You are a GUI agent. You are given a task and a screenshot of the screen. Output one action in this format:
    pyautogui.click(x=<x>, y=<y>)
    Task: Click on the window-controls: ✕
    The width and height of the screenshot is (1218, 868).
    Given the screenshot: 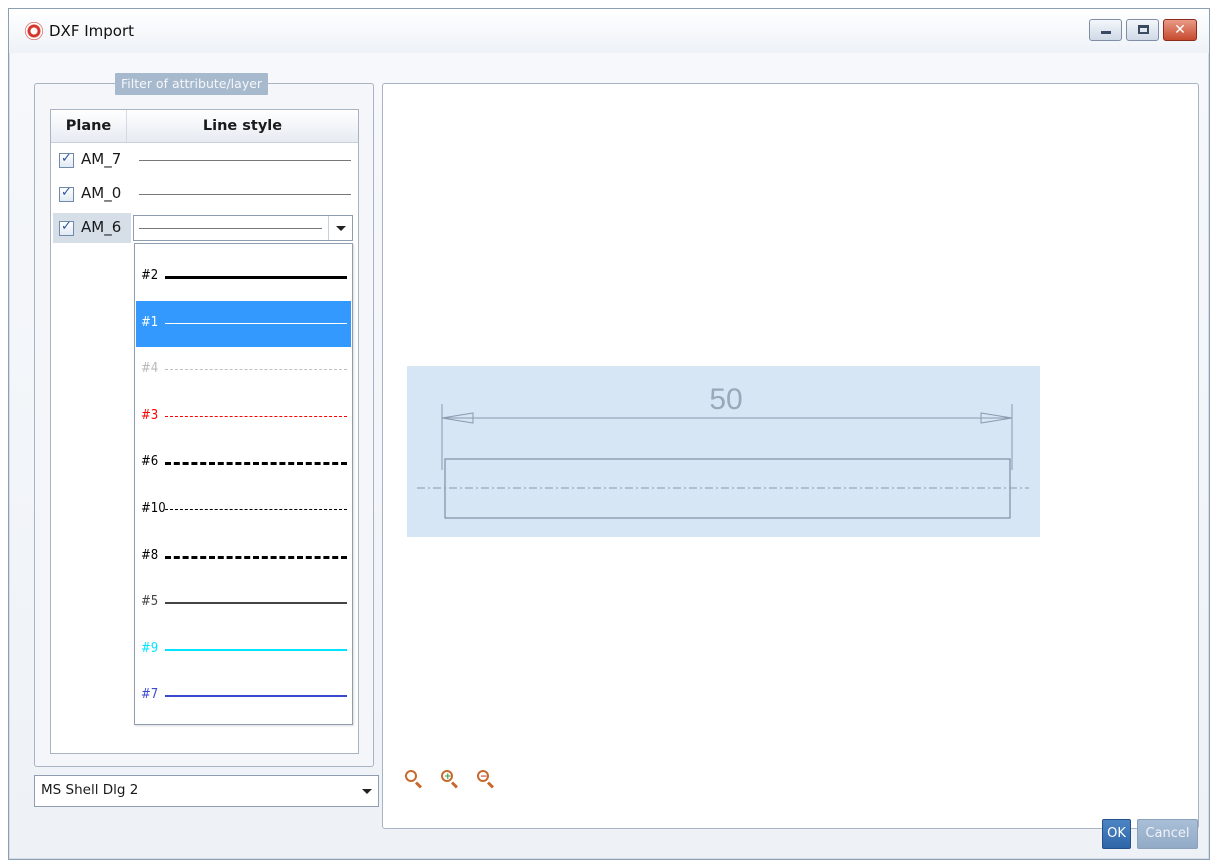 What is the action you would take?
    pyautogui.click(x=1143, y=30)
    